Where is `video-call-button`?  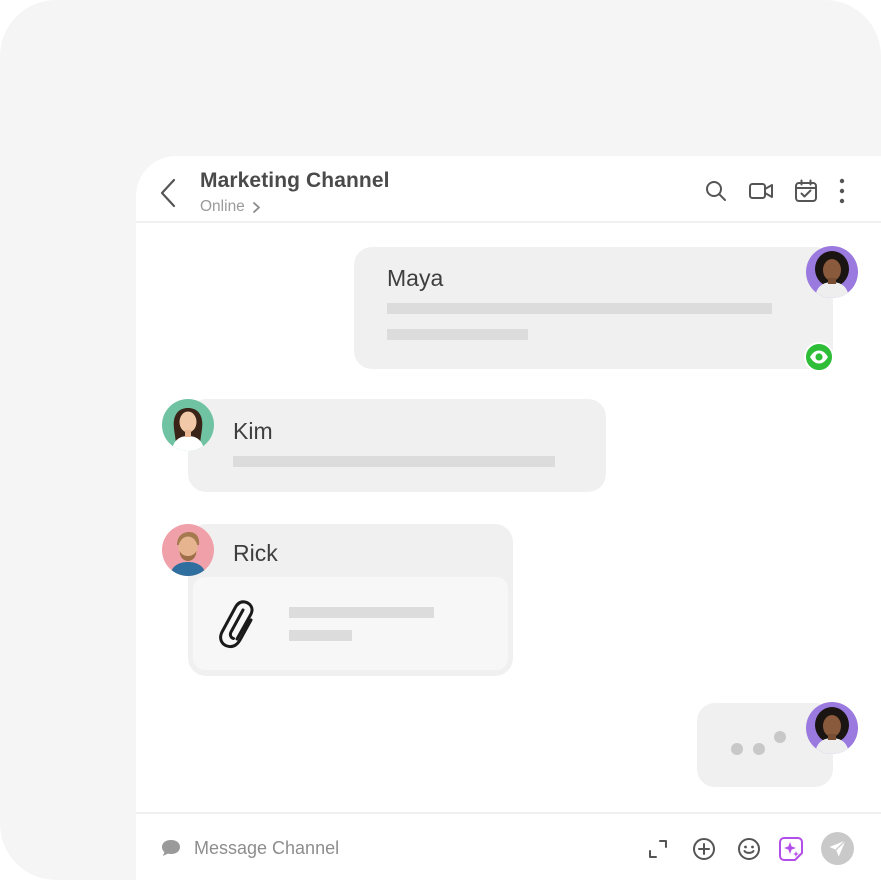 video-call-button is located at coordinates (761, 191).